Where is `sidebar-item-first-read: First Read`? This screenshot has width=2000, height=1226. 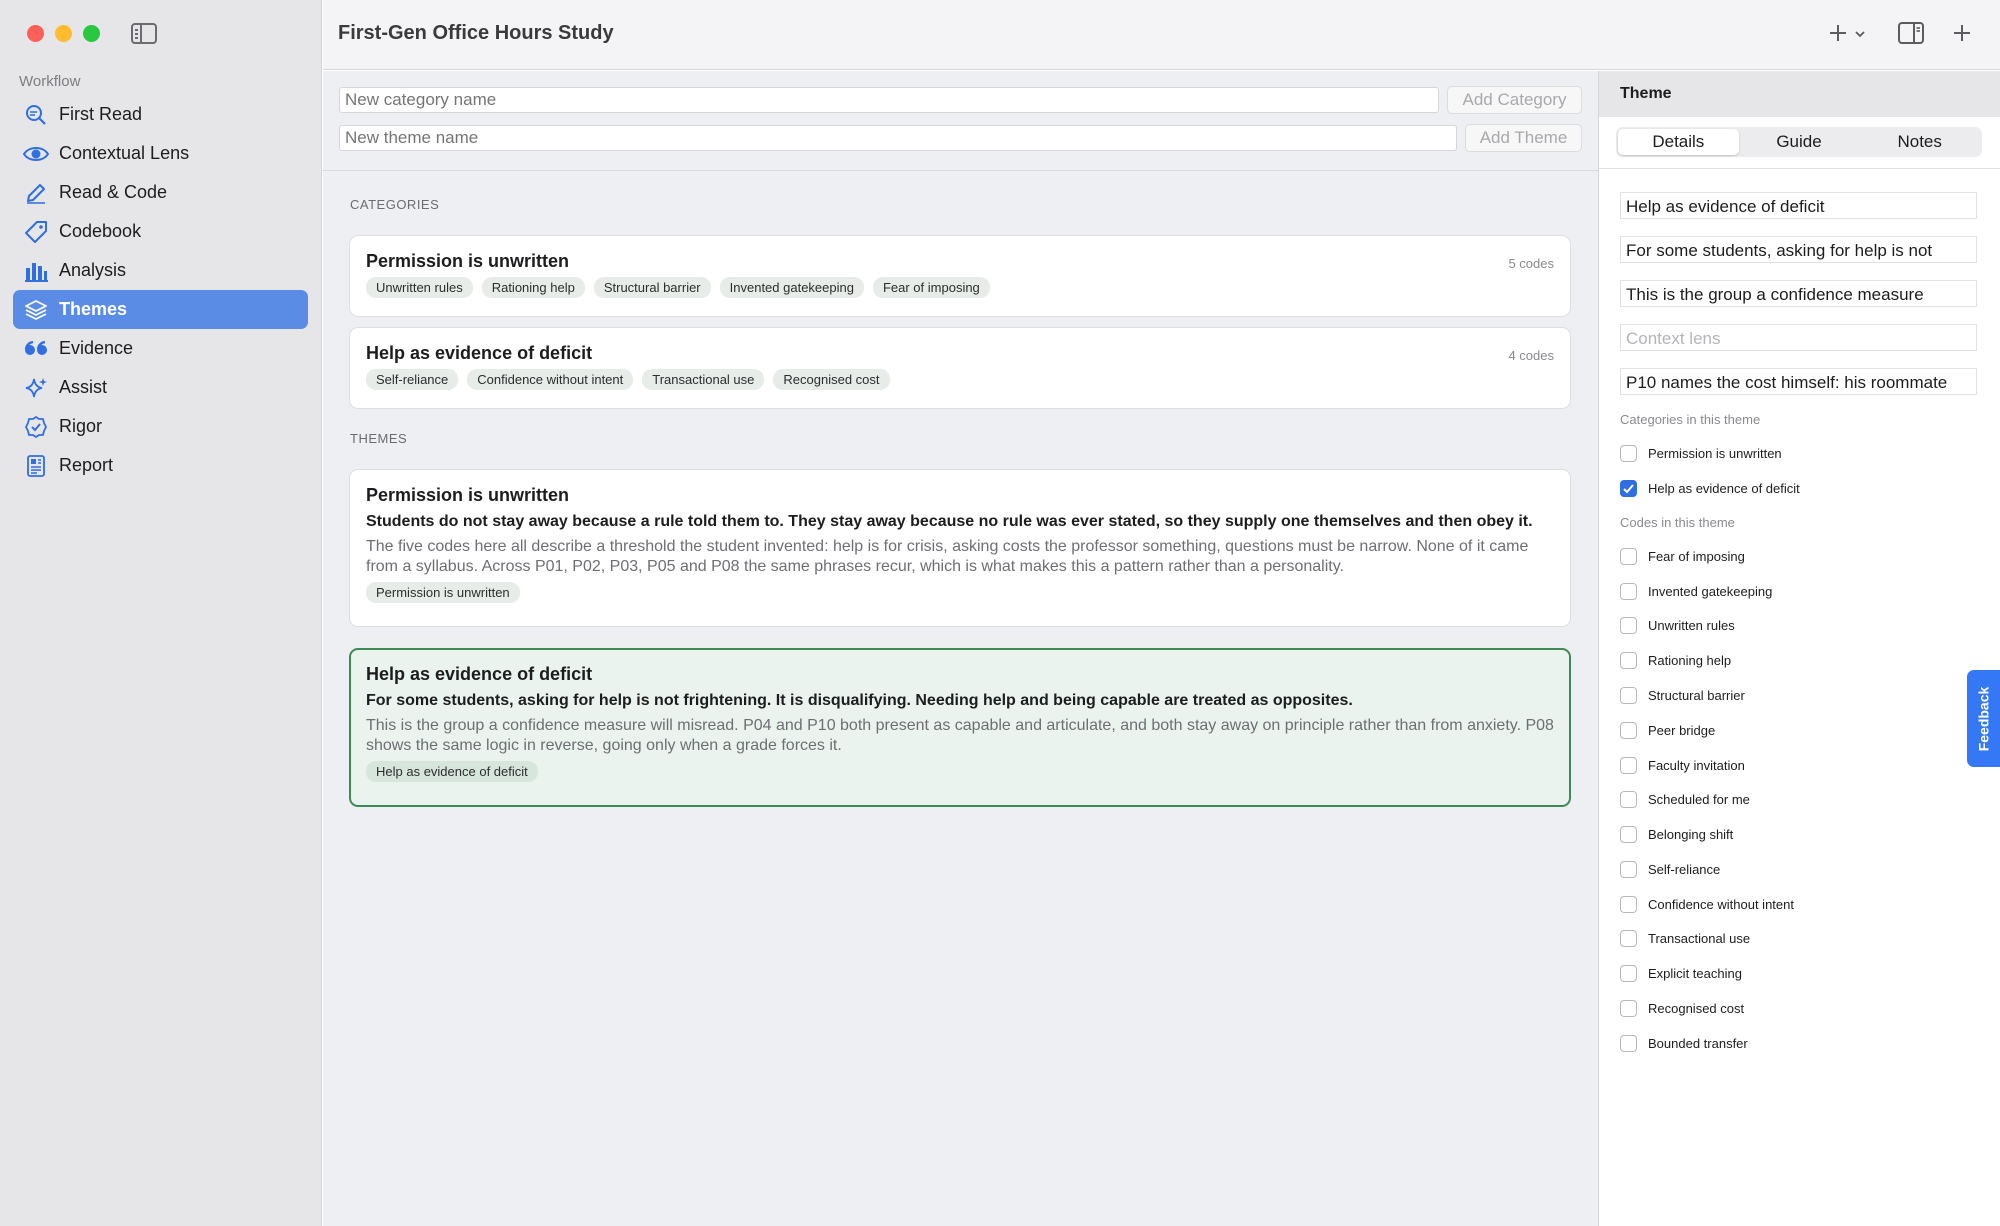
sidebar-item-first-read: First Read is located at coordinates (160, 114).